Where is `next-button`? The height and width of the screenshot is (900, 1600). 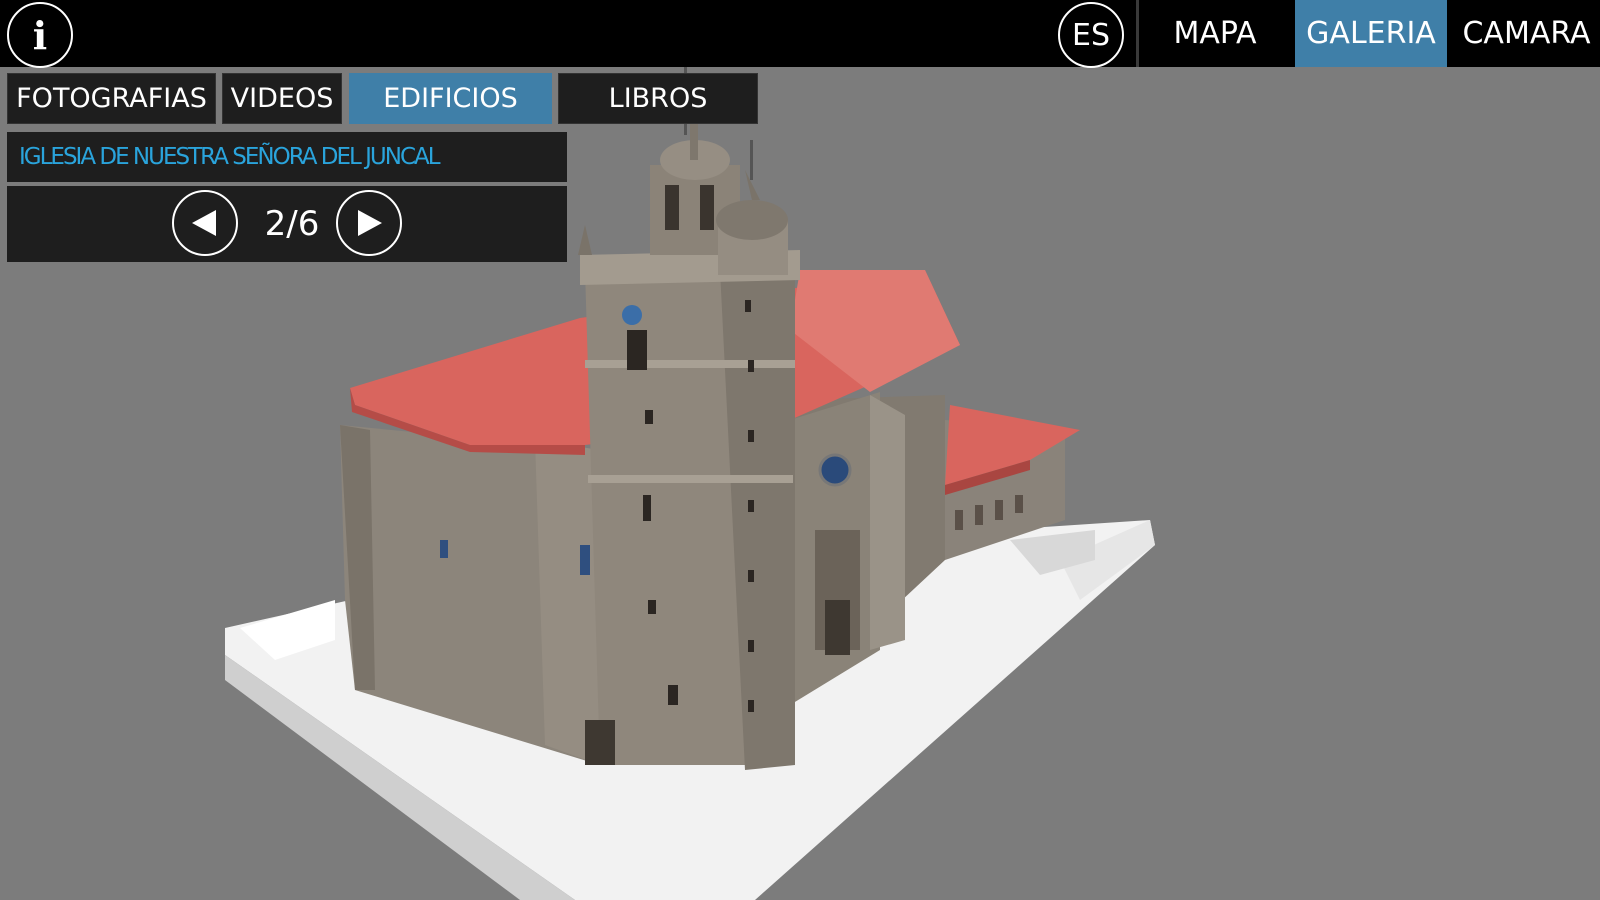
next-button is located at coordinates (369, 223).